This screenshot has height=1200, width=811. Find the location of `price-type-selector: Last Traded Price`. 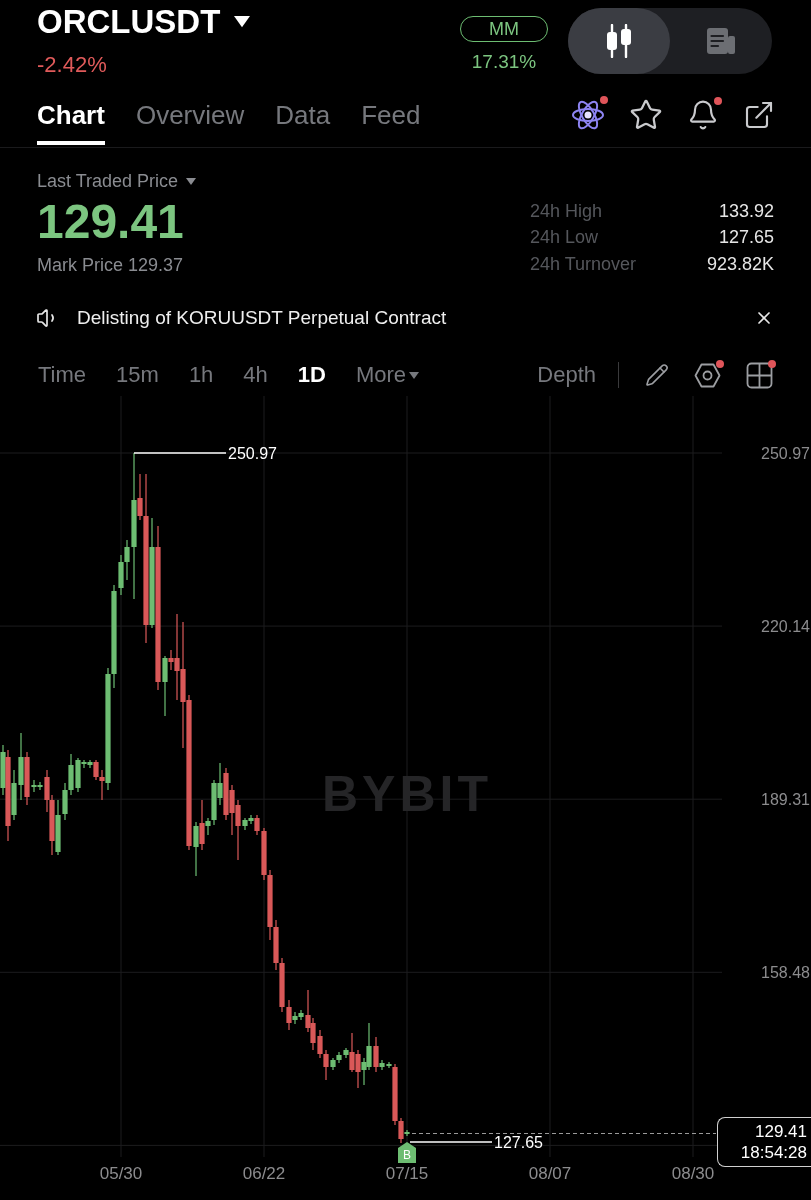

price-type-selector: Last Traded Price is located at coordinates (108, 181).